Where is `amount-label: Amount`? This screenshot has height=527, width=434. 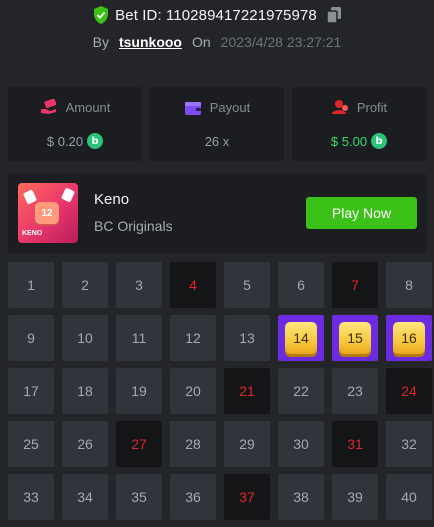
amount-label: Amount is located at coordinates (88, 107).